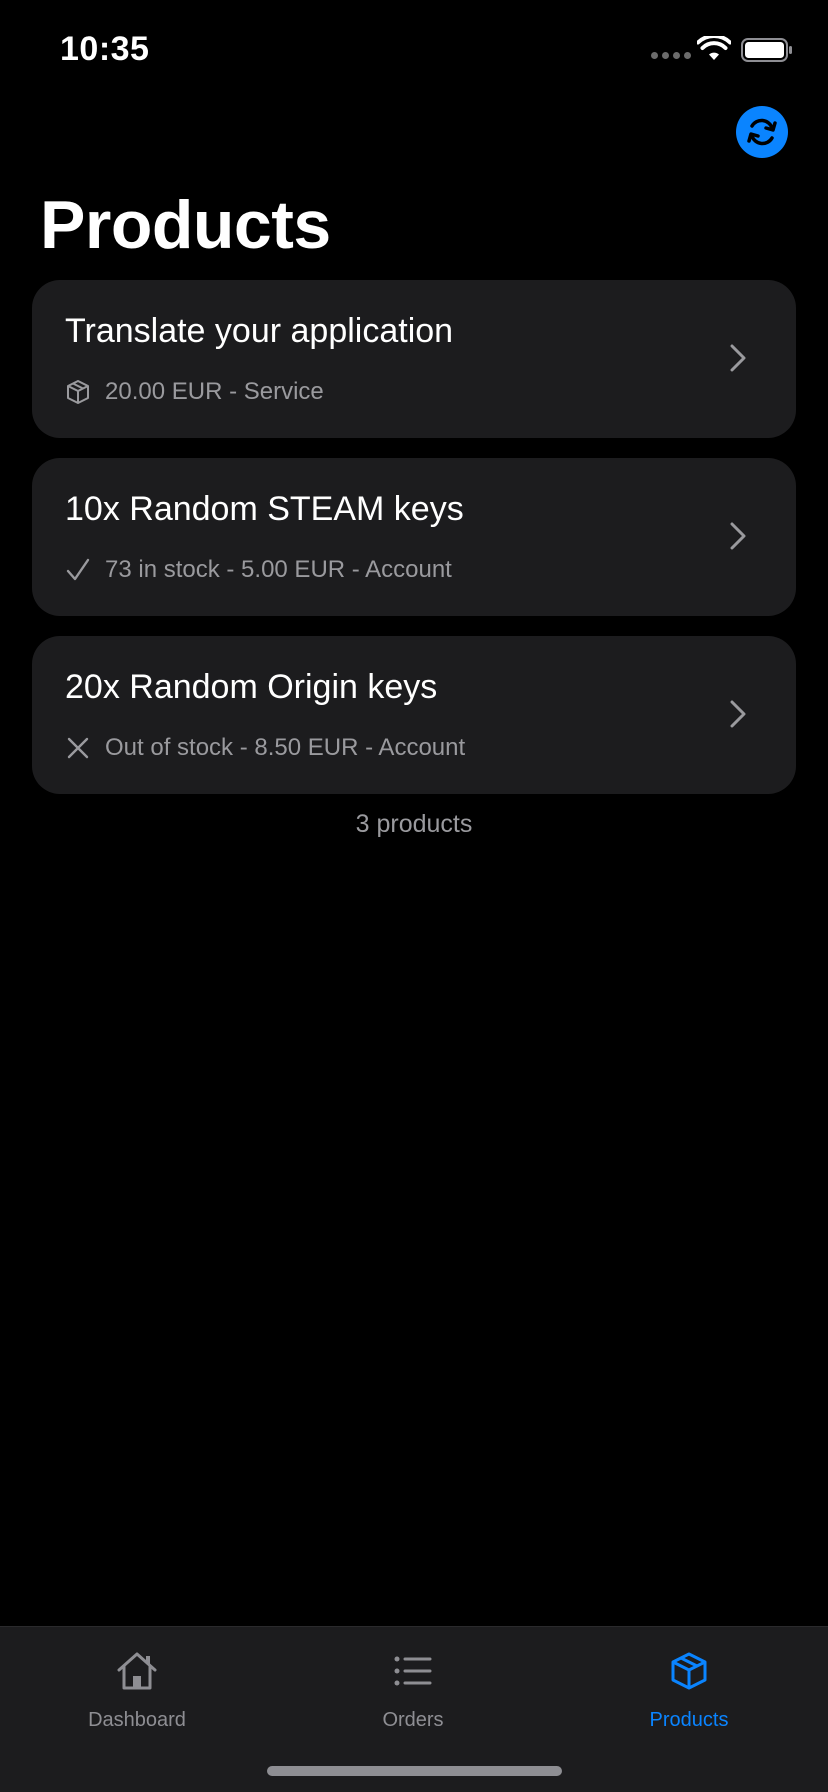  What do you see at coordinates (251, 687) in the screenshot?
I see `product-name: 20x Random Origin keys` at bounding box center [251, 687].